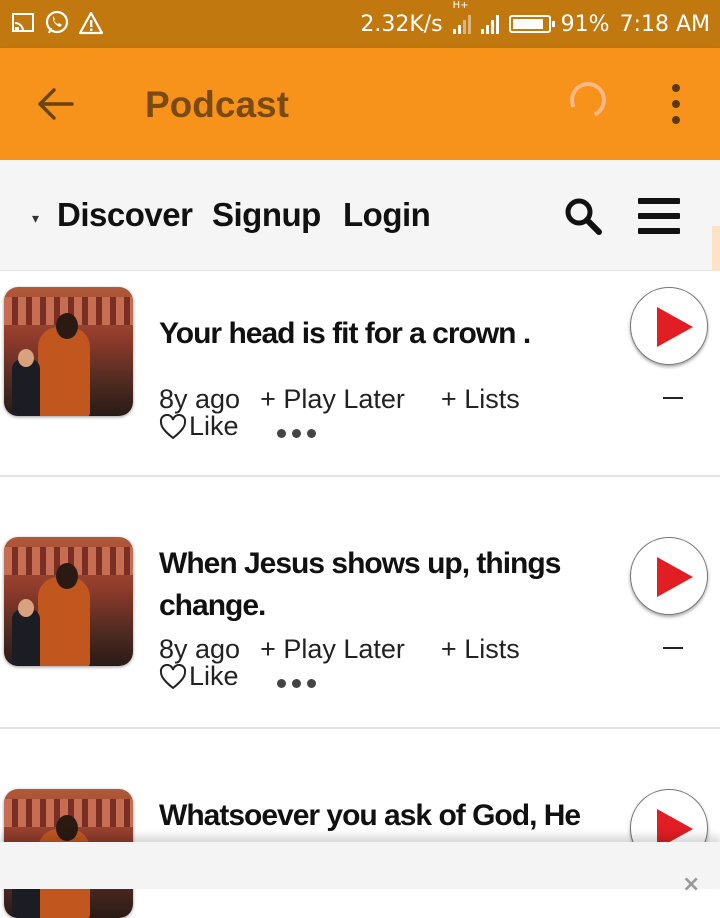  I want to click on cast-icon, so click(23, 23).